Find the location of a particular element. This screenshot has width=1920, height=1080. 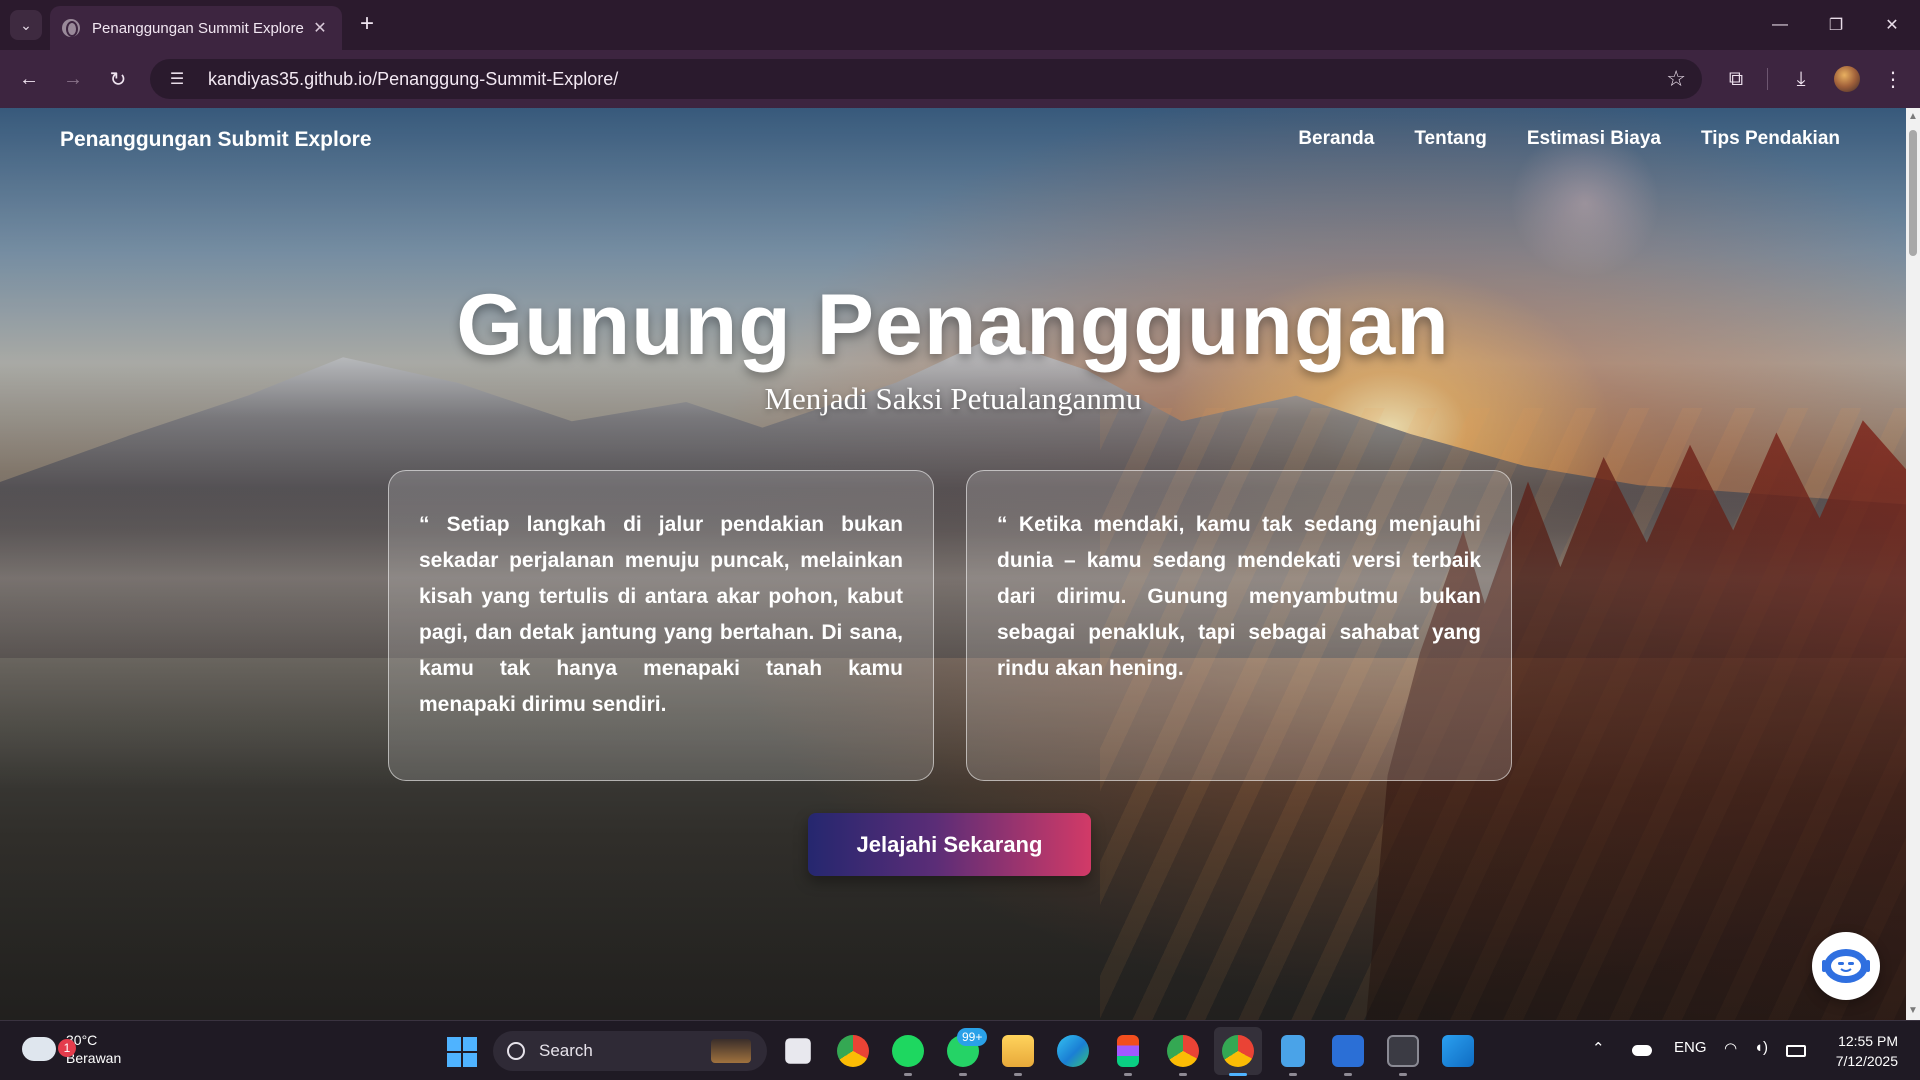

nav-link-tips-pendakian: Tips Pendakian is located at coordinates (1770, 139).